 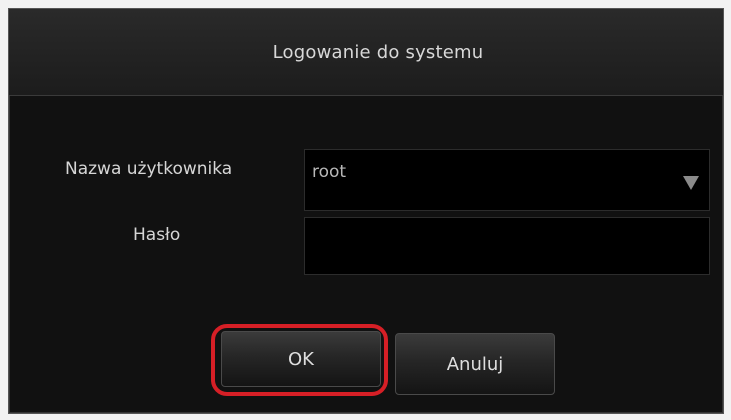 I want to click on username-value: root, so click(x=329, y=172).